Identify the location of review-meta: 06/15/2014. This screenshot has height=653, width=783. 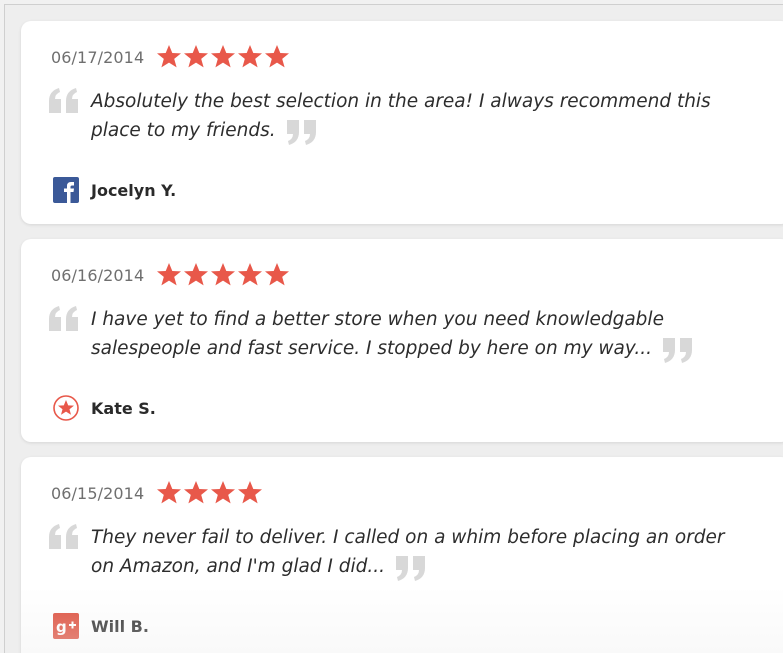
(157, 493).